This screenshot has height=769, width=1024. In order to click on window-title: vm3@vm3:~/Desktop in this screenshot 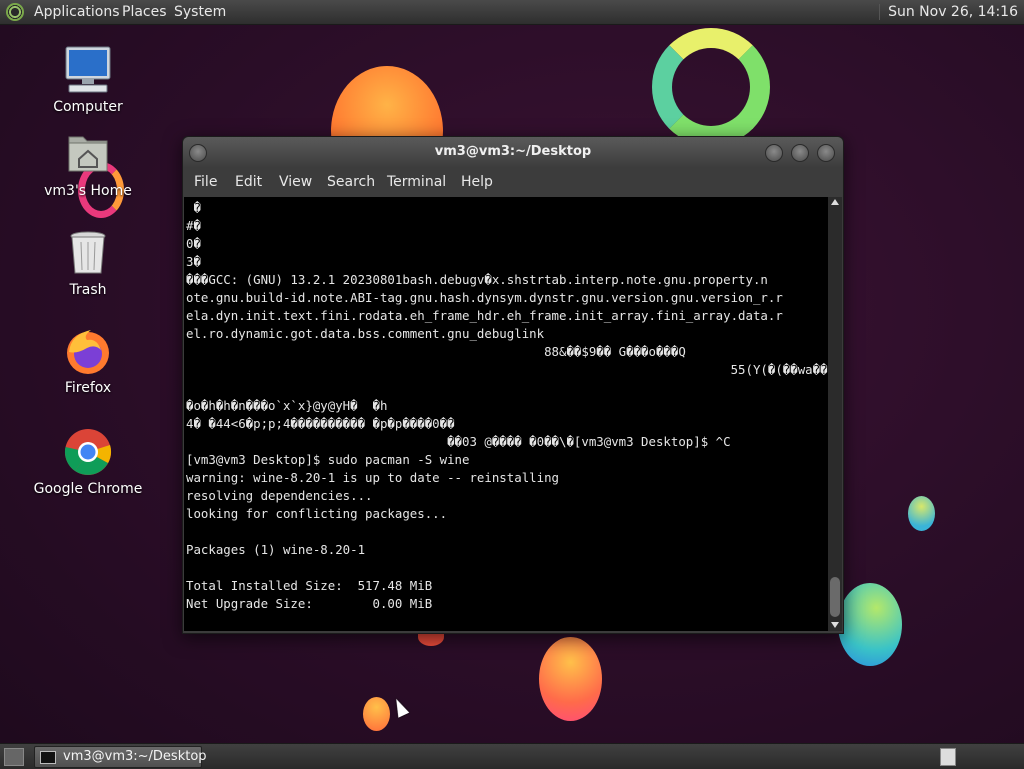, I will do `click(513, 151)`.